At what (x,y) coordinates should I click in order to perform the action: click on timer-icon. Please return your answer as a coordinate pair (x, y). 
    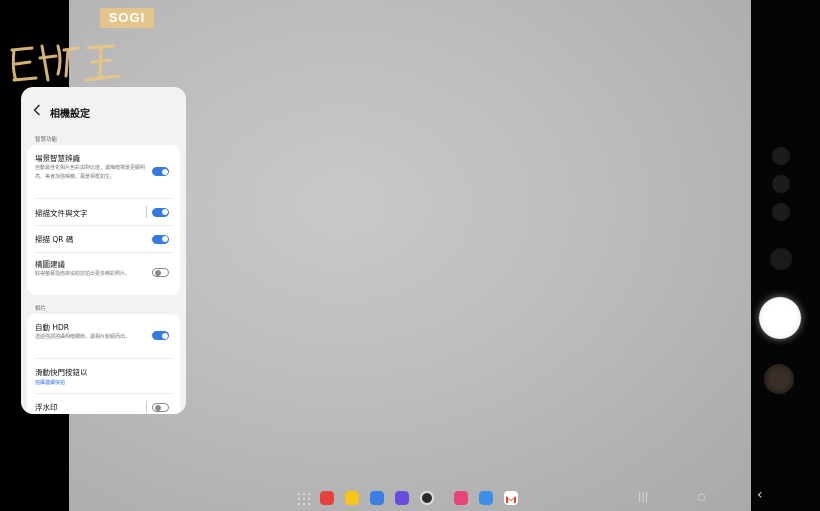
    Looking at the image, I should click on (781, 212).